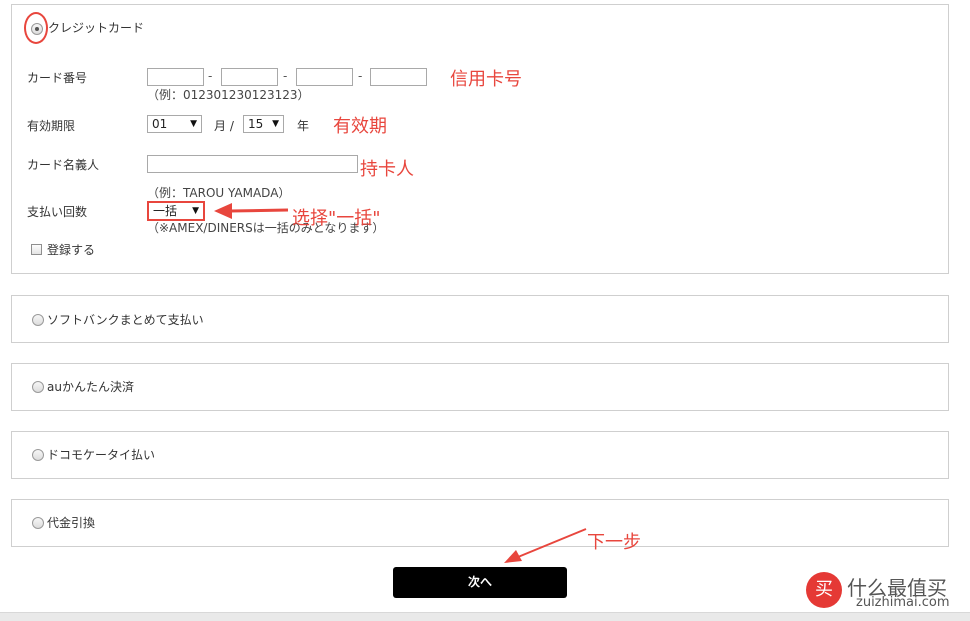  Describe the element at coordinates (824, 590) in the screenshot. I see `watermark-badge: 买` at that location.